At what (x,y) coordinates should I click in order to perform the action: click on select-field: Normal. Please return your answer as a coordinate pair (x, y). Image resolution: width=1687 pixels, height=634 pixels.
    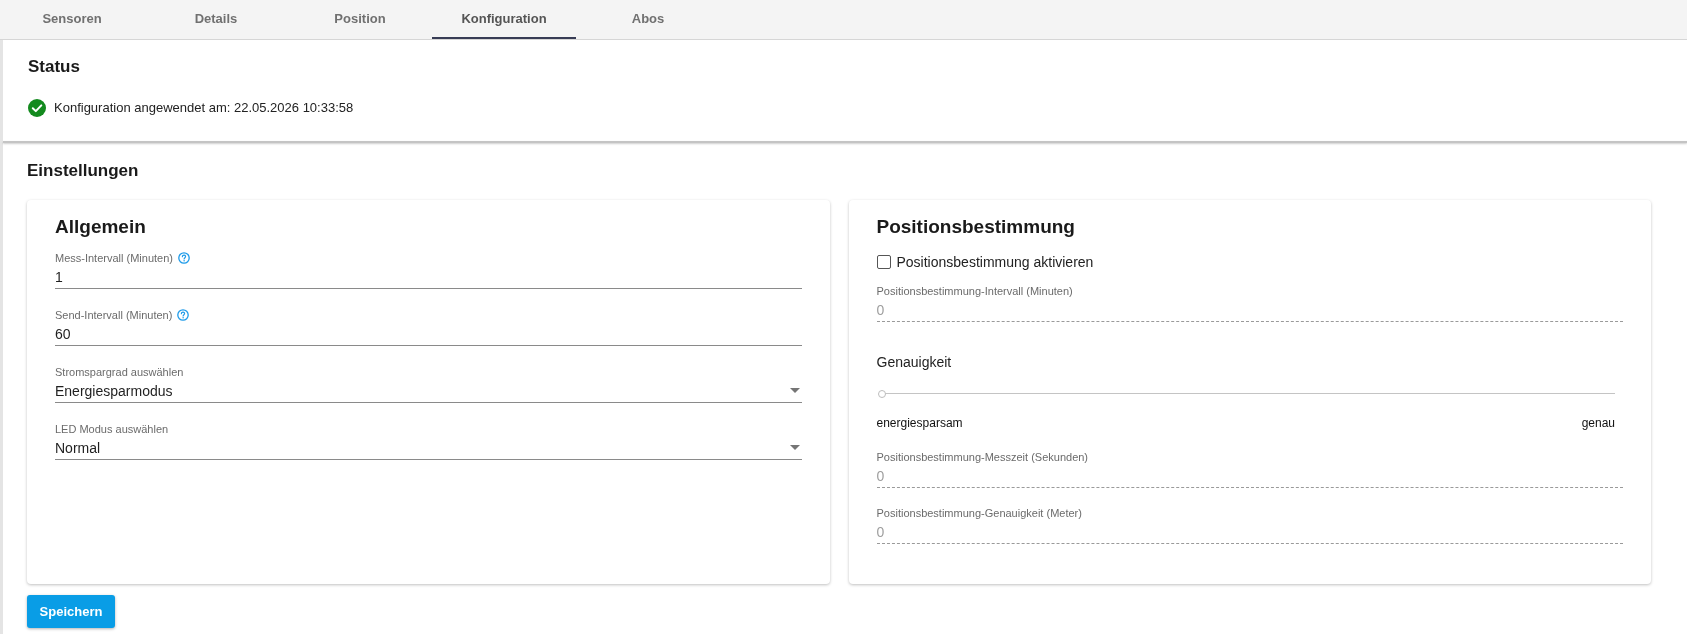
    Looking at the image, I should click on (428, 448).